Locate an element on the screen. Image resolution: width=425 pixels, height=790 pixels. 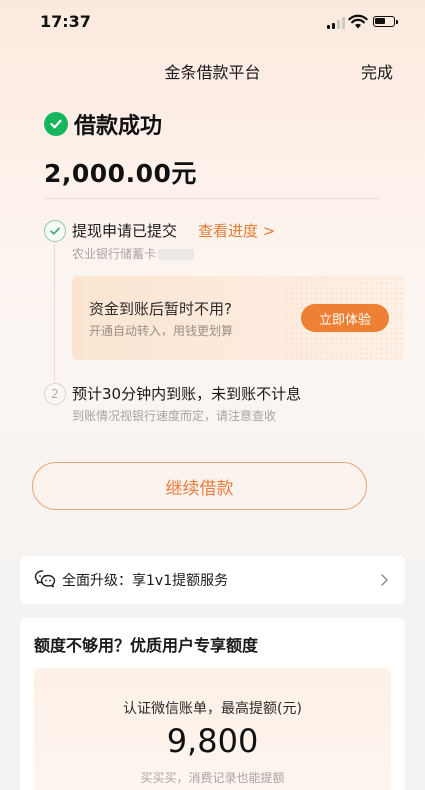
success-text: 借款成功 is located at coordinates (118, 126).